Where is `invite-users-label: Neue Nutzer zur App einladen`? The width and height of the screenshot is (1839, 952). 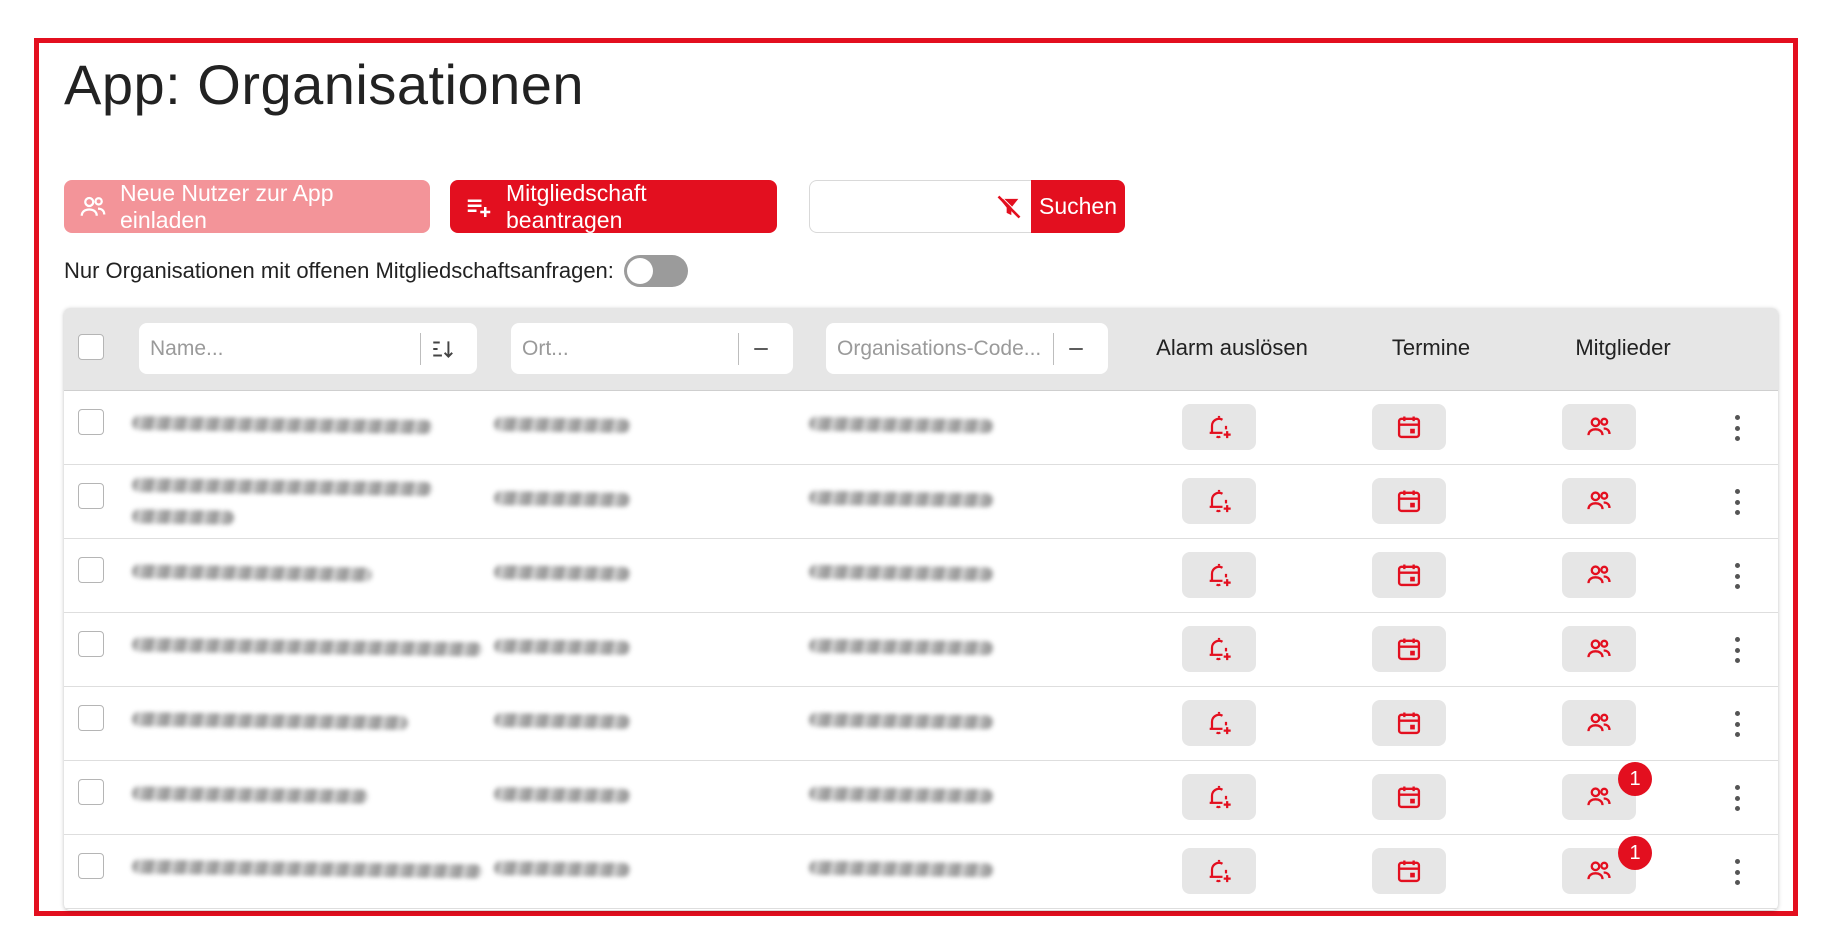 invite-users-label: Neue Nutzer zur App einladen is located at coordinates (227, 206).